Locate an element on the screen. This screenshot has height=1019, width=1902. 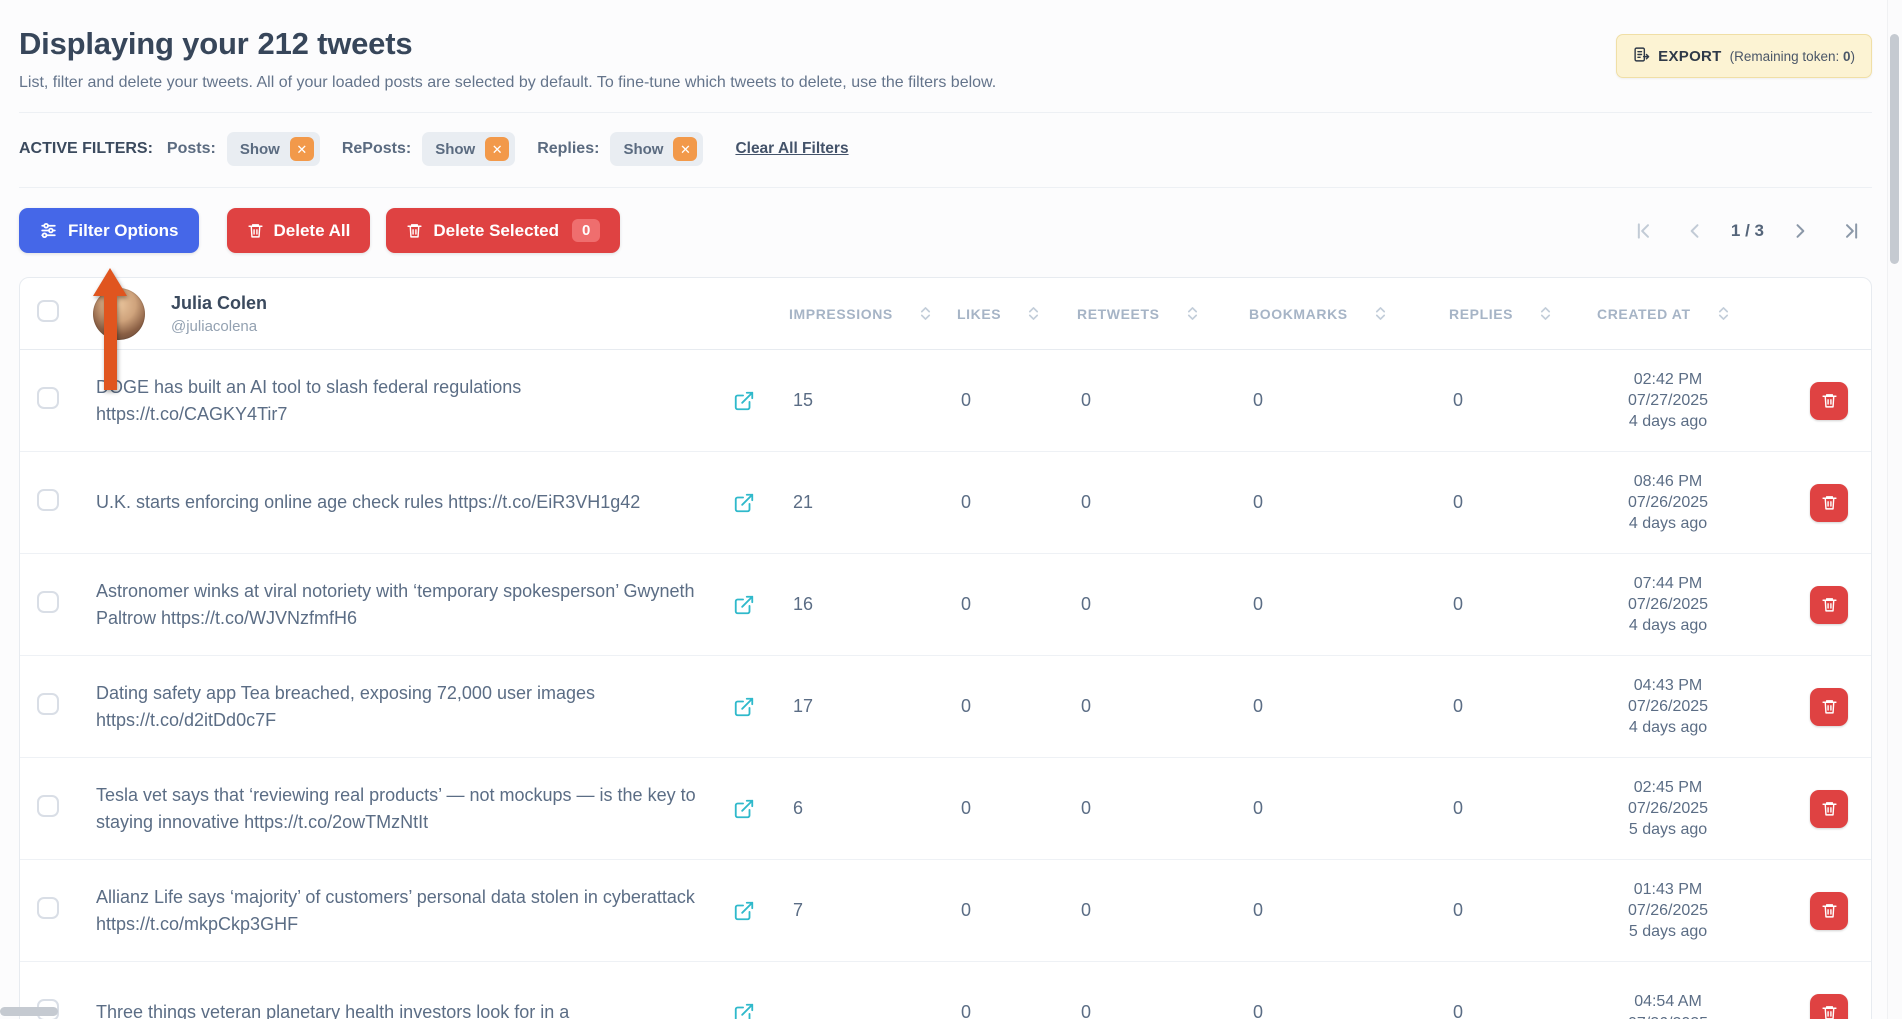
horizontal-scrollbar-thumb is located at coordinates (29, 1011).